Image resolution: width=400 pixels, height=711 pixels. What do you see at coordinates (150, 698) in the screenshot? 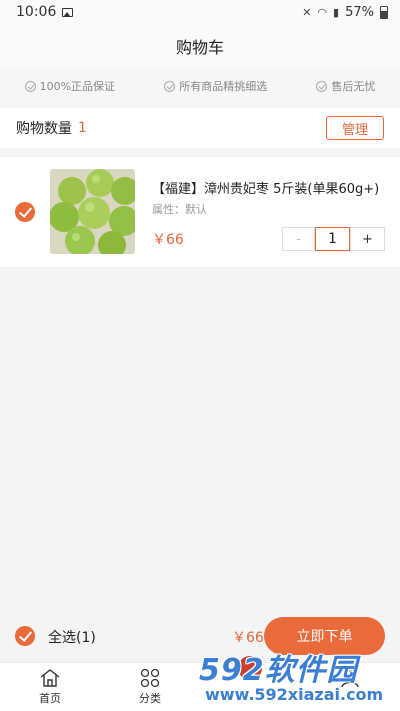
I see `tab-label: 分类` at bounding box center [150, 698].